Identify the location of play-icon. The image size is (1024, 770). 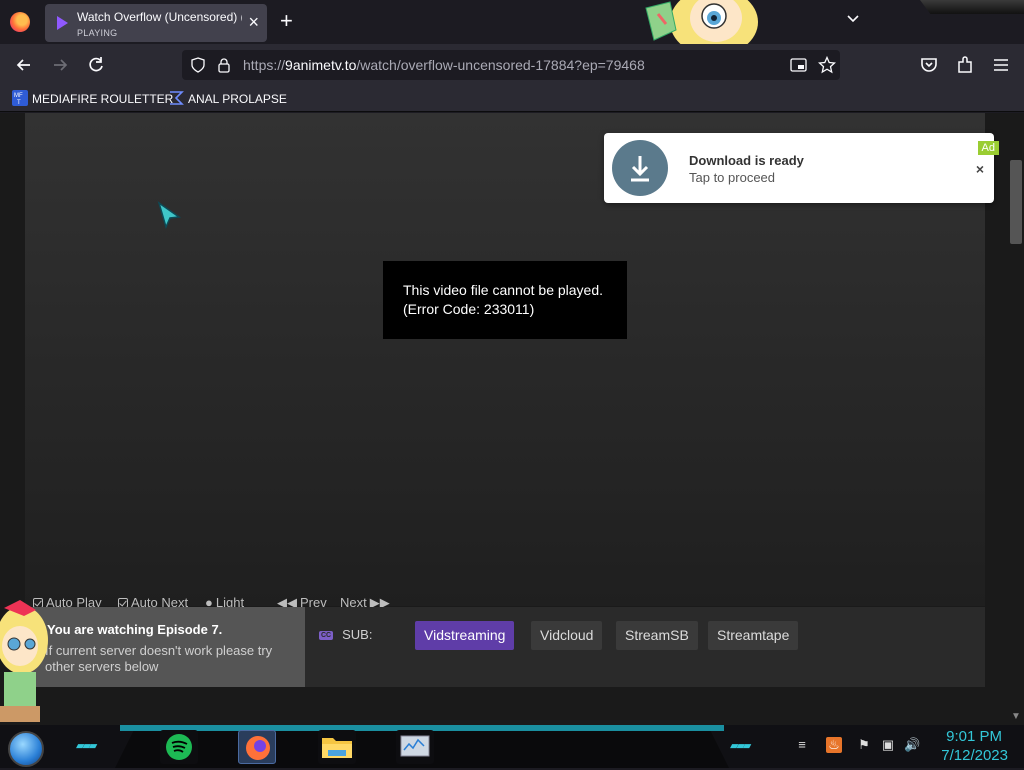
(62, 23).